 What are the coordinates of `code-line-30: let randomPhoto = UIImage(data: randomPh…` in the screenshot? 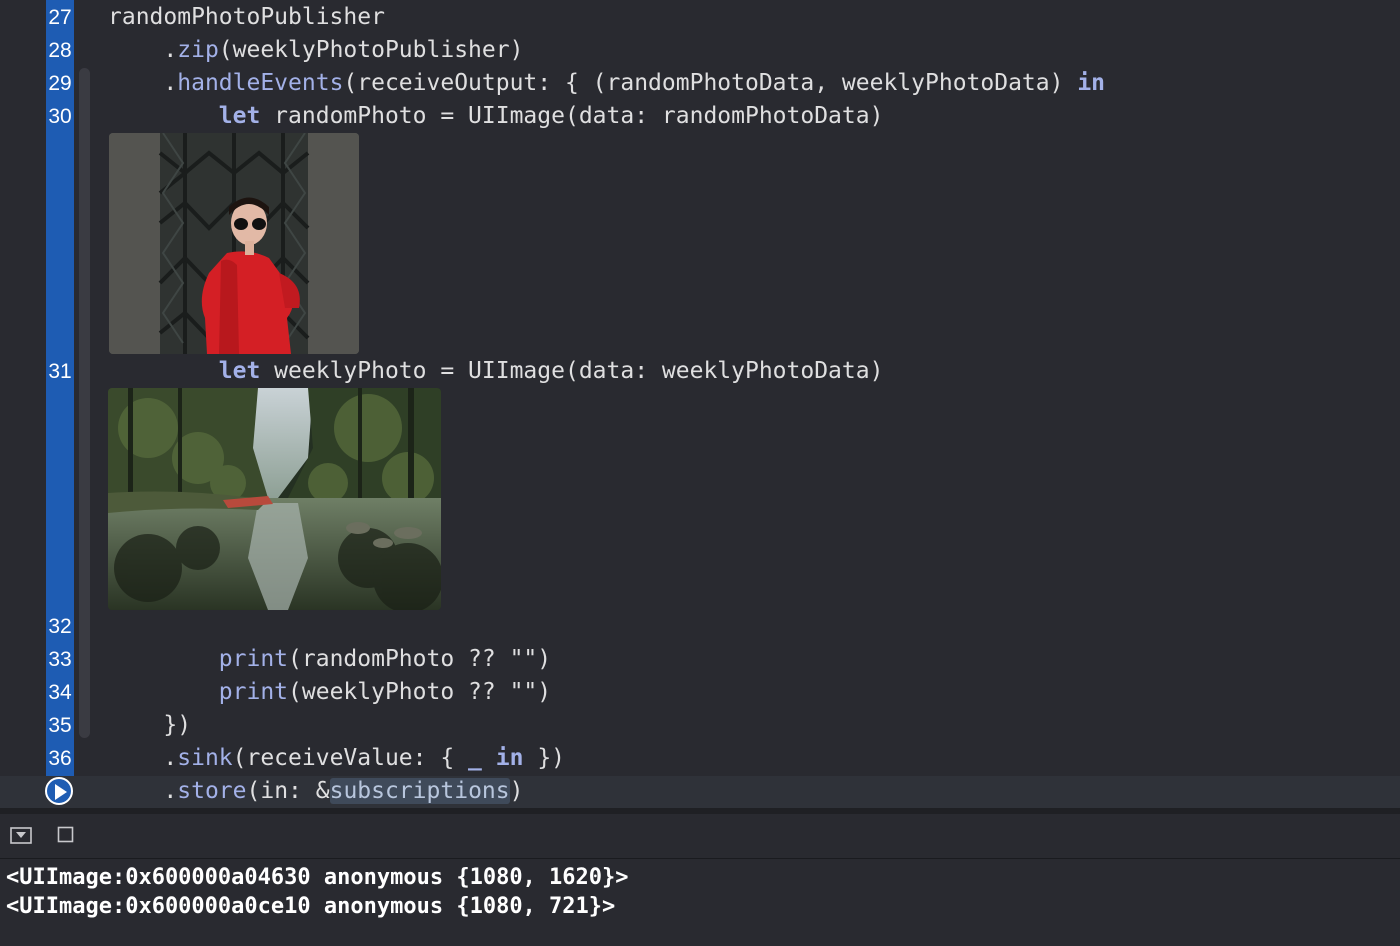 It's located at (496, 116).